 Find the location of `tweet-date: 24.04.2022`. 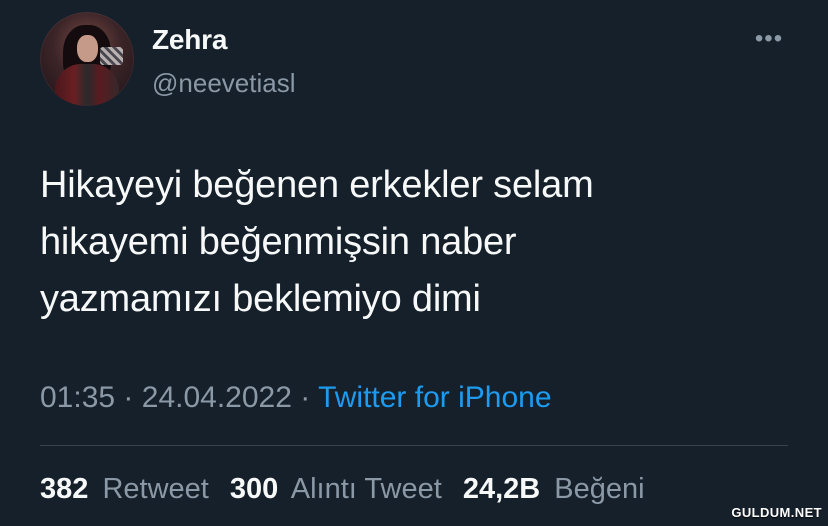

tweet-date: 24.04.2022 is located at coordinates (217, 397).